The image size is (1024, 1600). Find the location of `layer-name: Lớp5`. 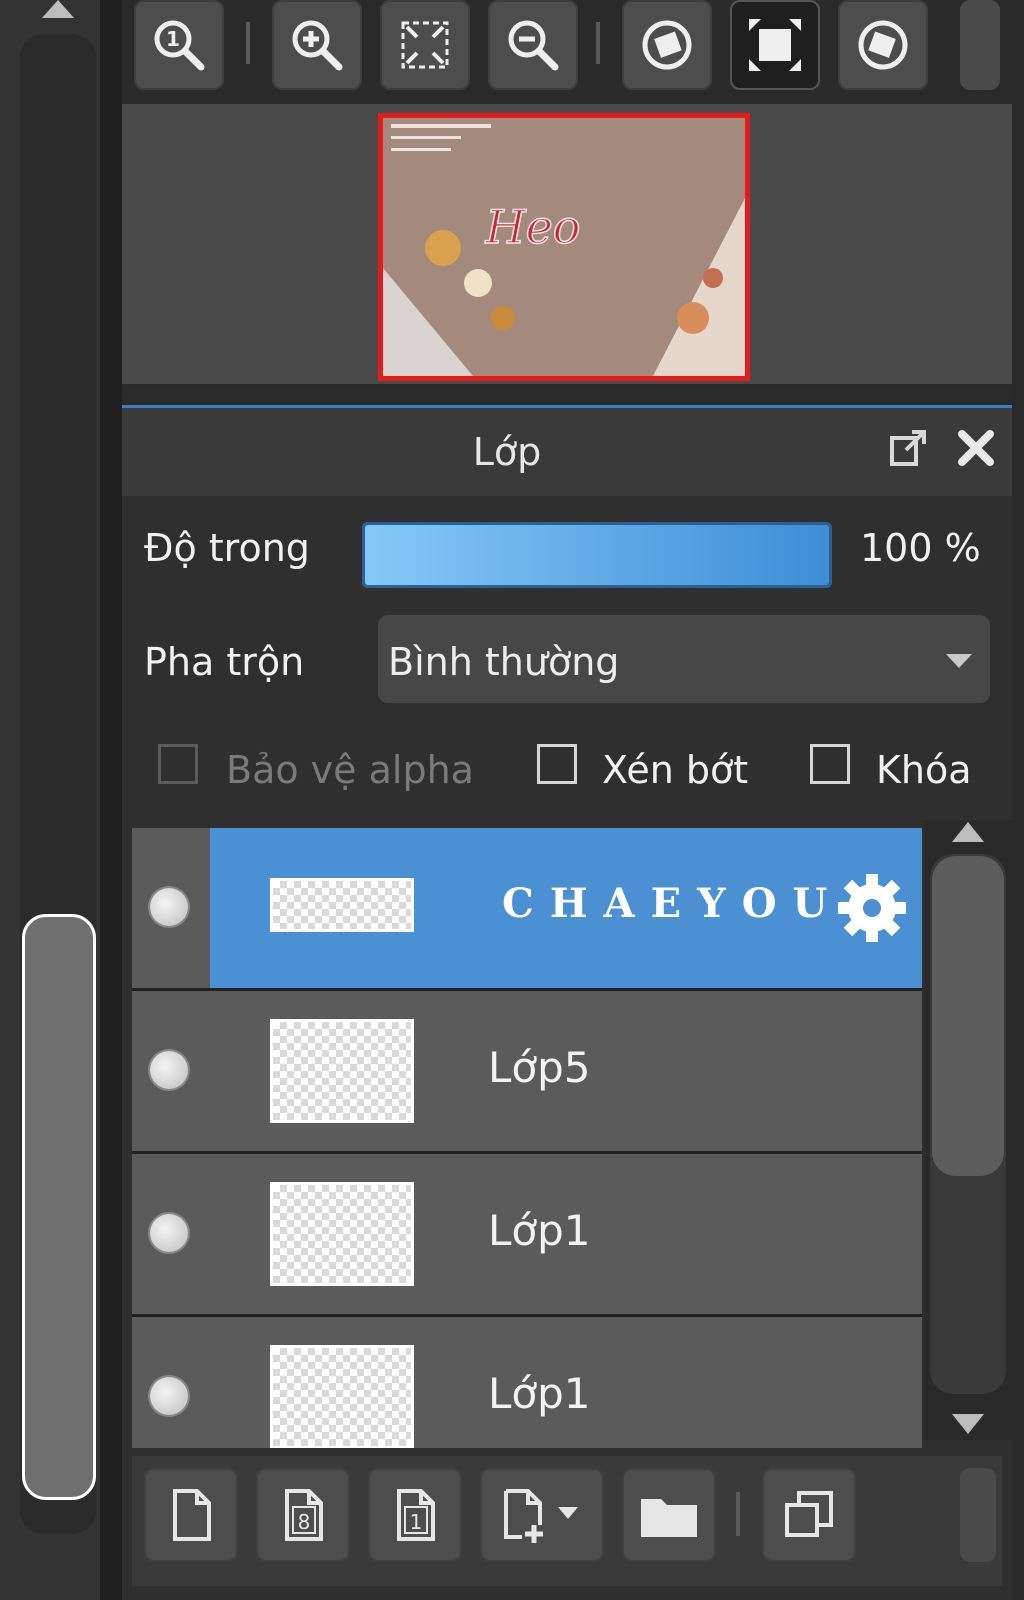

layer-name: Lớp5 is located at coordinates (539, 1067).